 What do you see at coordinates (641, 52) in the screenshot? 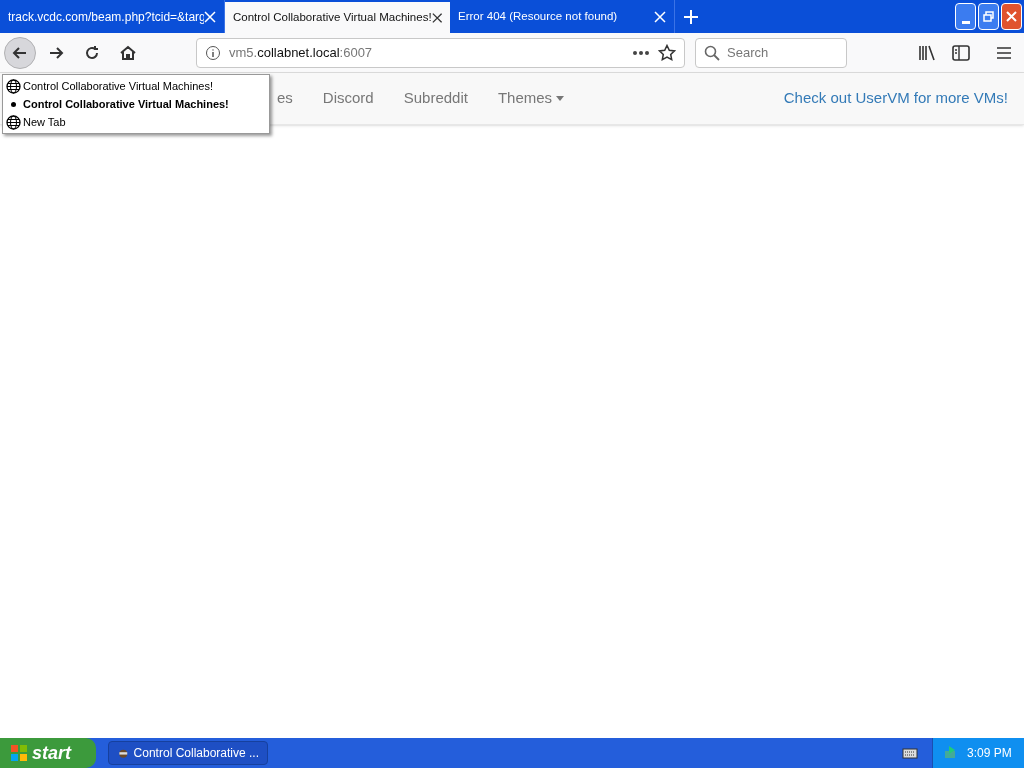
I see `more-icon` at bounding box center [641, 52].